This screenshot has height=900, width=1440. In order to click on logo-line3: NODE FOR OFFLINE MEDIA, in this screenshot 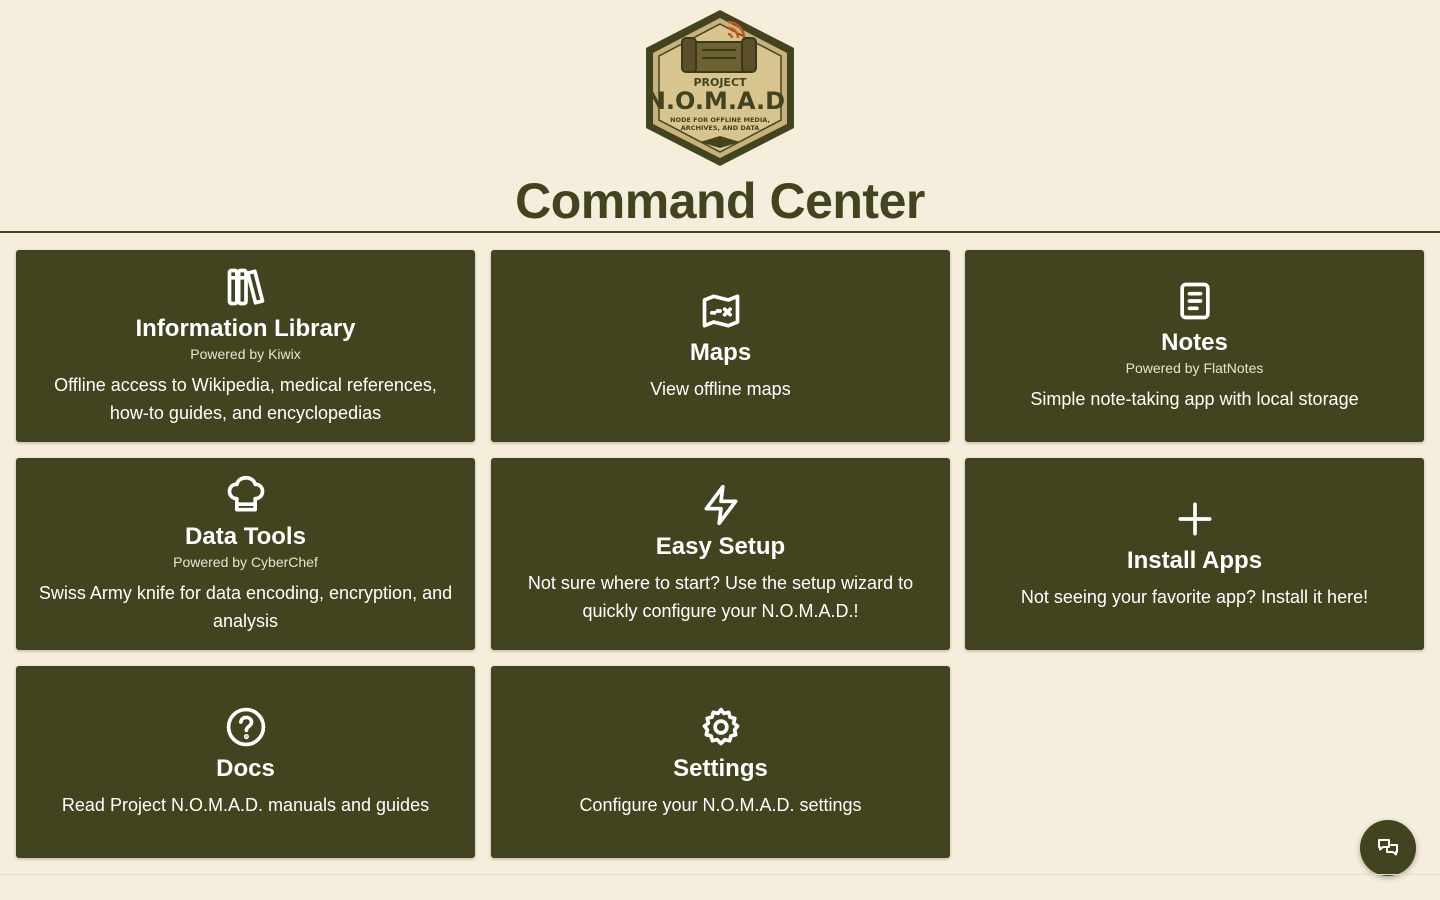, I will do `click(720, 120)`.